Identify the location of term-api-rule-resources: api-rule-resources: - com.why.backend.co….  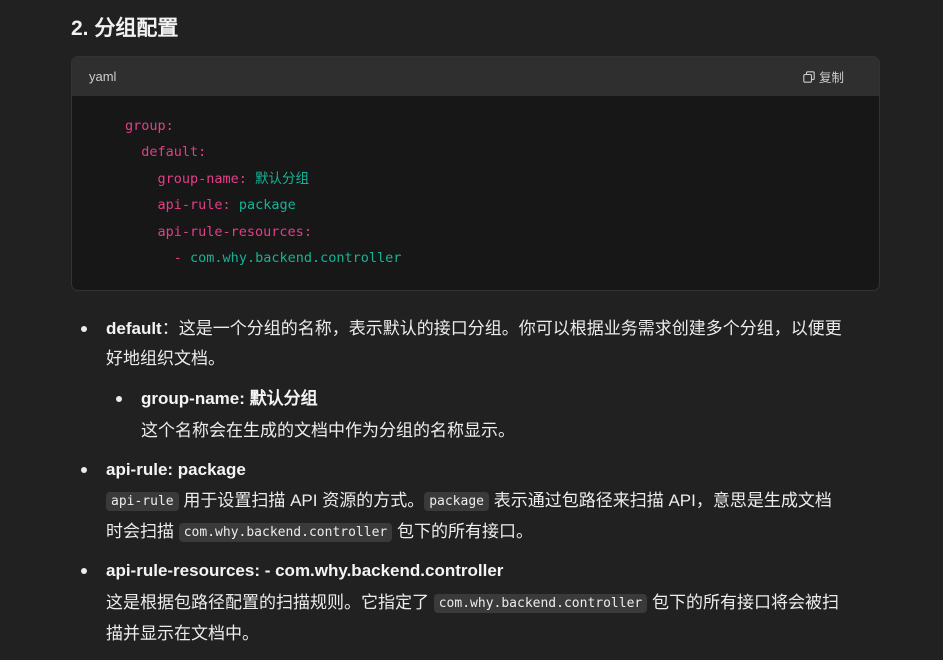
(305, 570).